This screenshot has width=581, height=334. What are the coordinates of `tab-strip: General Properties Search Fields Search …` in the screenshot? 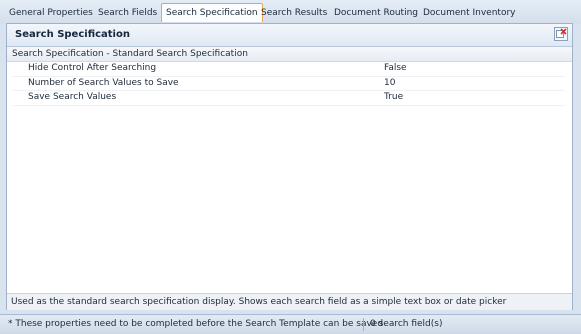 It's located at (290, 12).